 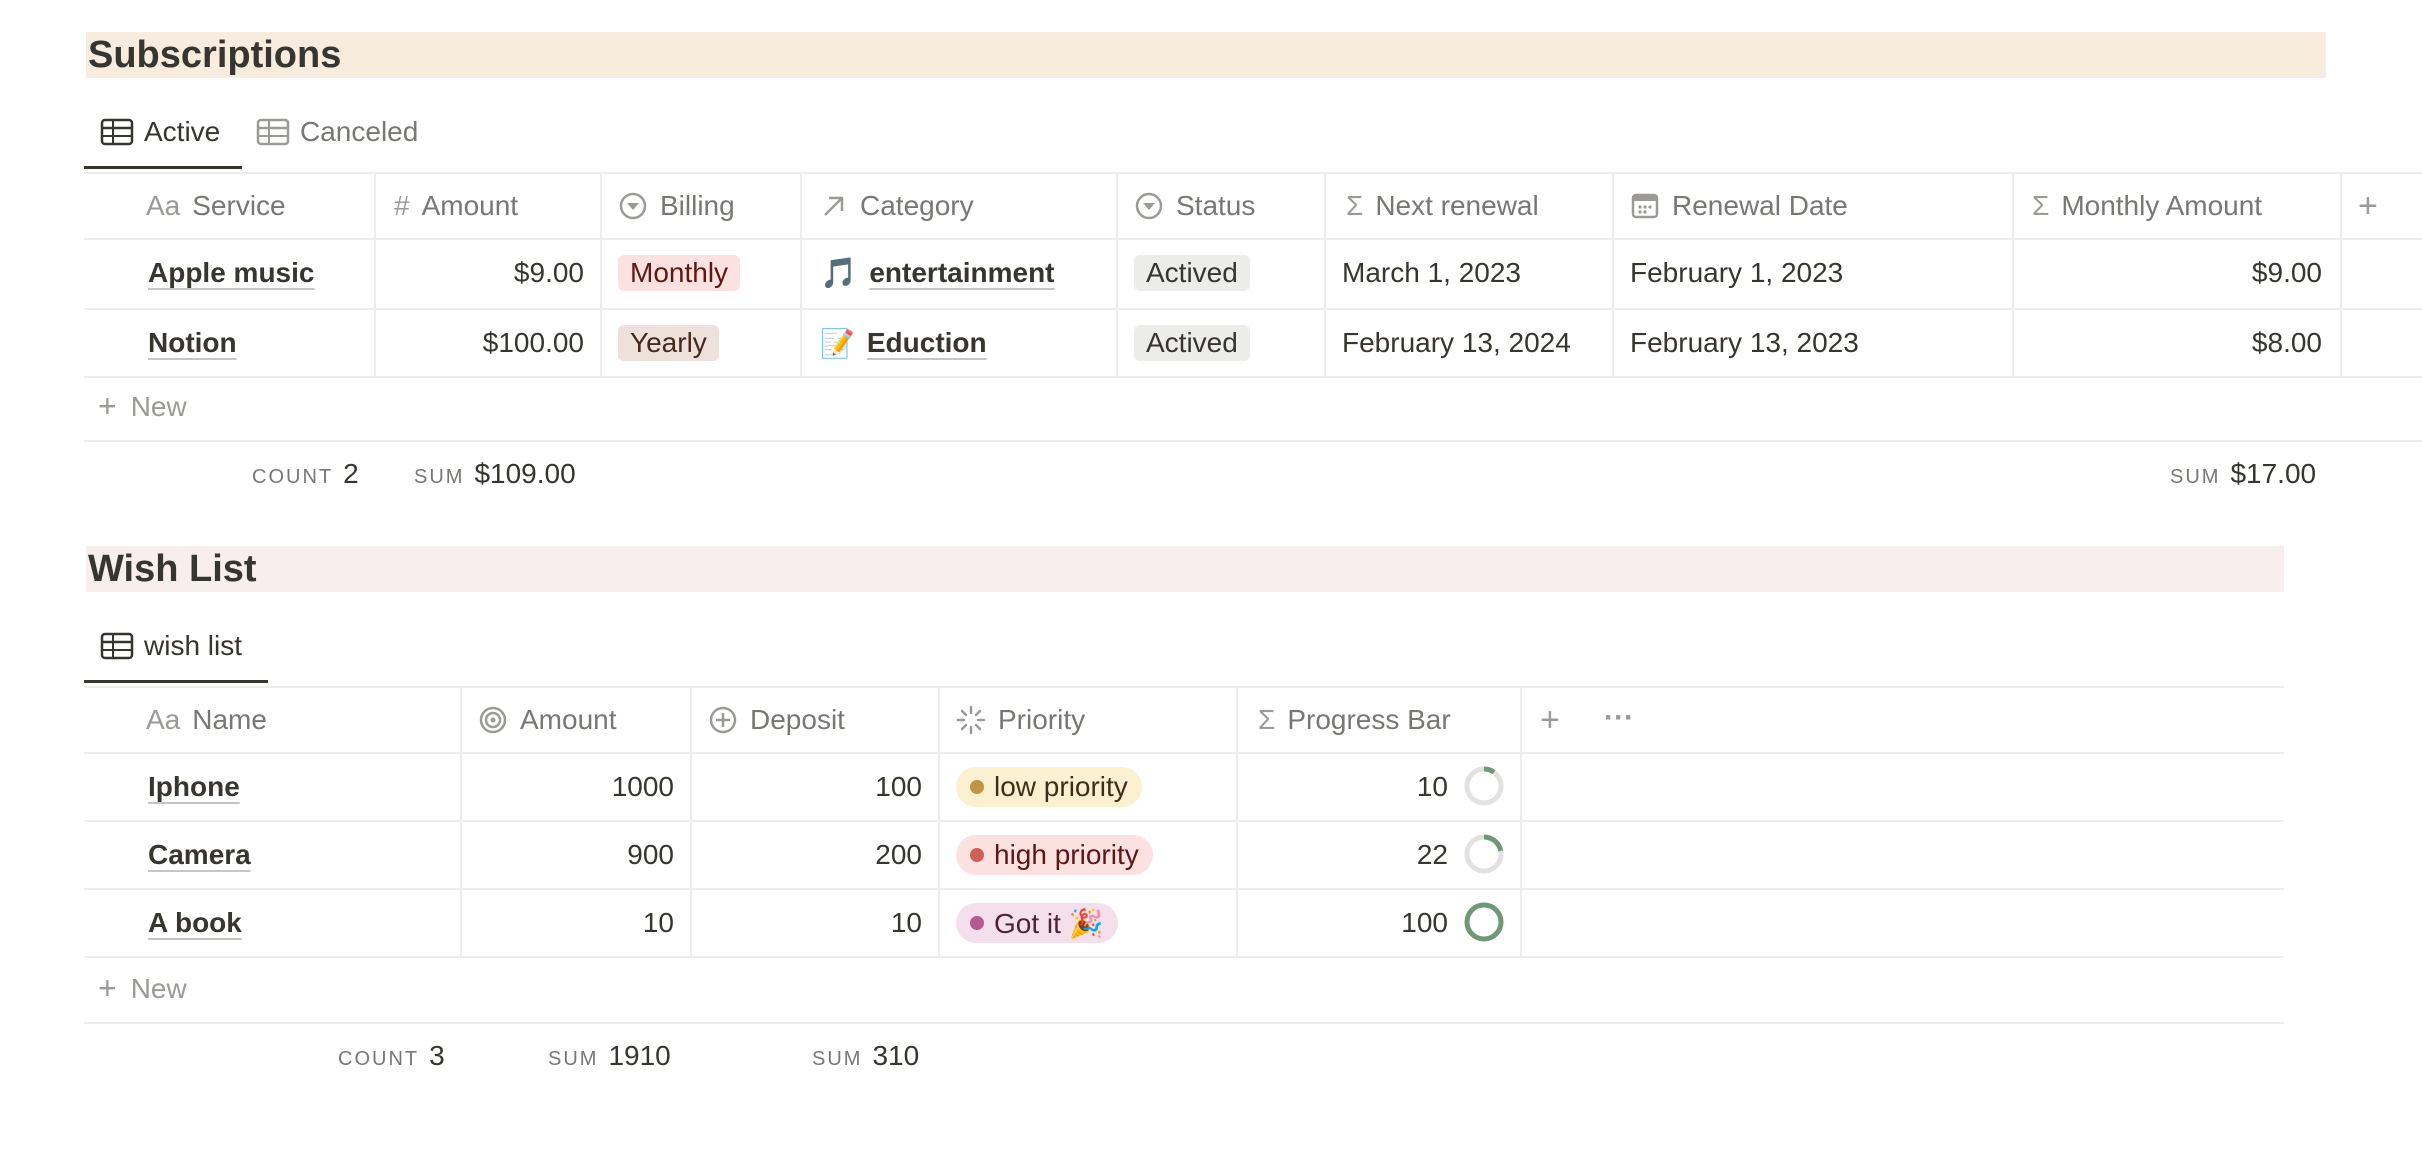 What do you see at coordinates (927, 343) in the screenshot?
I see `category-link: Eduction` at bounding box center [927, 343].